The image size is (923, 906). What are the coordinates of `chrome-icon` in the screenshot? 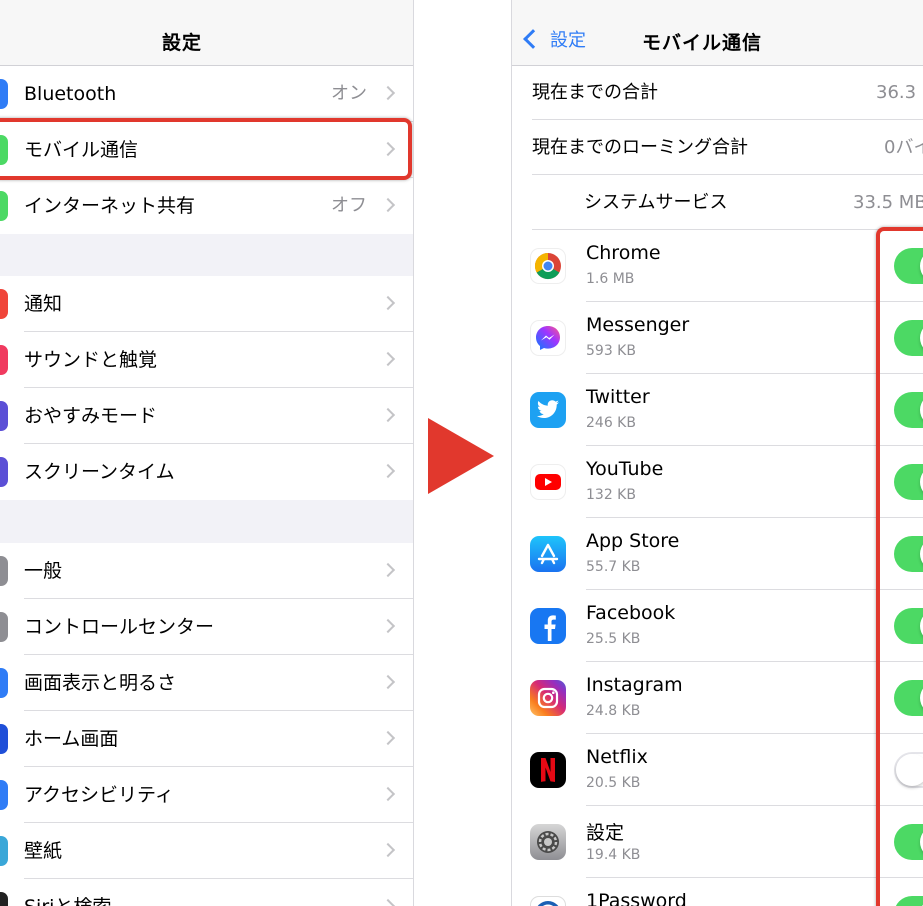 It's located at (548, 266).